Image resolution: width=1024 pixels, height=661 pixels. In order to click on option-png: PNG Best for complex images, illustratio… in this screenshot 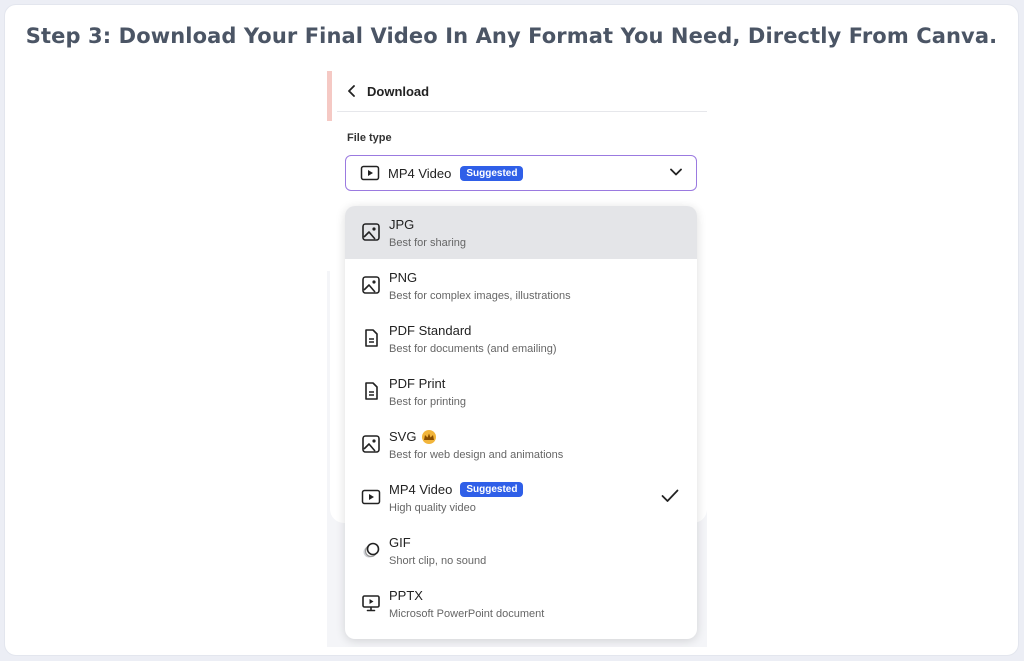, I will do `click(521, 285)`.